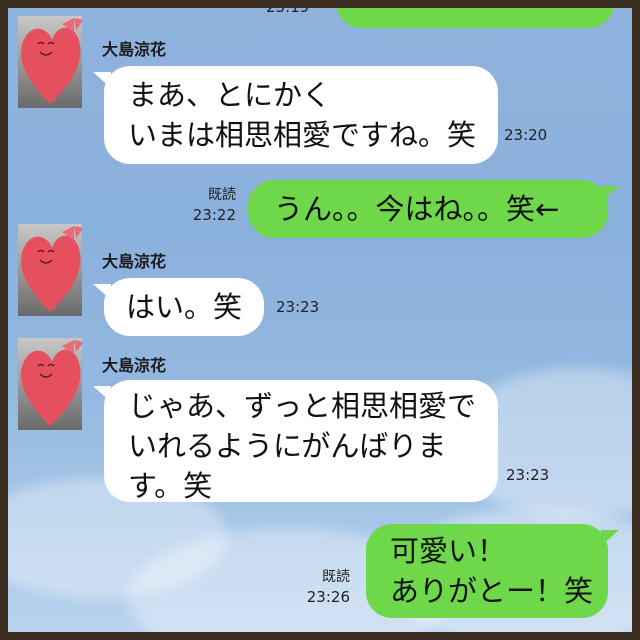 The image size is (640, 640). I want to click on message-text: す。笑, so click(170, 486).